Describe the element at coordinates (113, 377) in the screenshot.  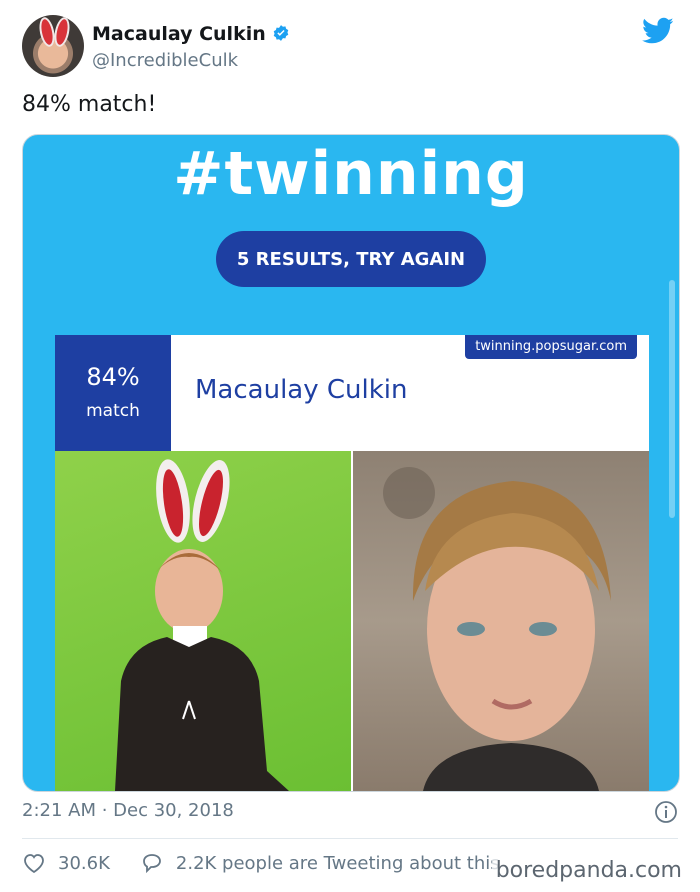
I see `match-percent: 84%` at that location.